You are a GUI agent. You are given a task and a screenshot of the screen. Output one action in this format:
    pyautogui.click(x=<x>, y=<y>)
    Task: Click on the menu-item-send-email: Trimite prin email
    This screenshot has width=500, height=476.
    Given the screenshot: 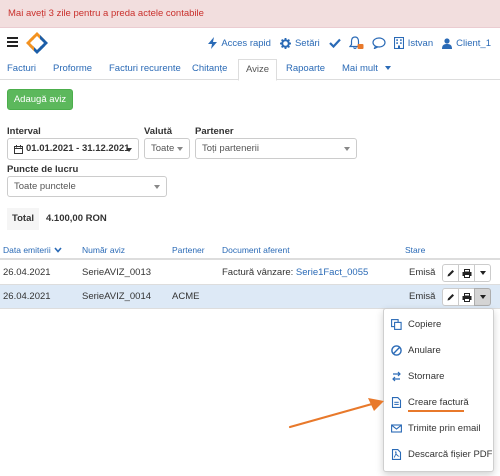 What is the action you would take?
    pyautogui.click(x=439, y=429)
    